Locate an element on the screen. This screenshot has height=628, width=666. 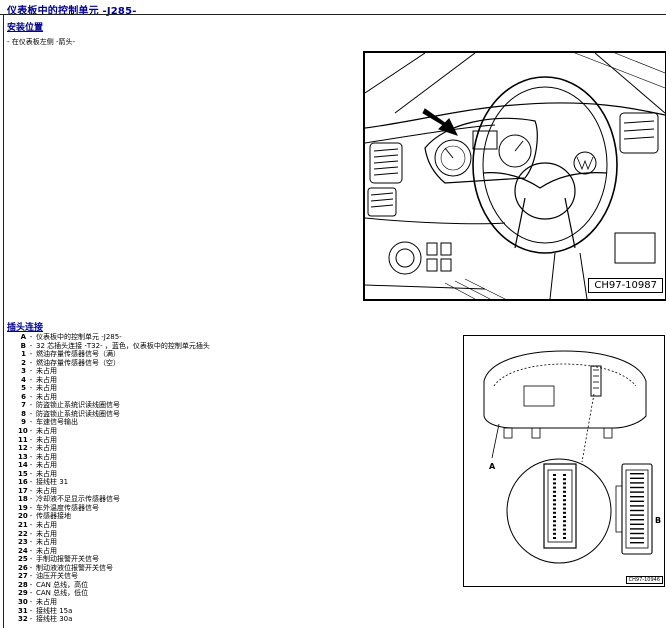
pin-item: 32- 接线柱 30a is located at coordinates (114, 619).